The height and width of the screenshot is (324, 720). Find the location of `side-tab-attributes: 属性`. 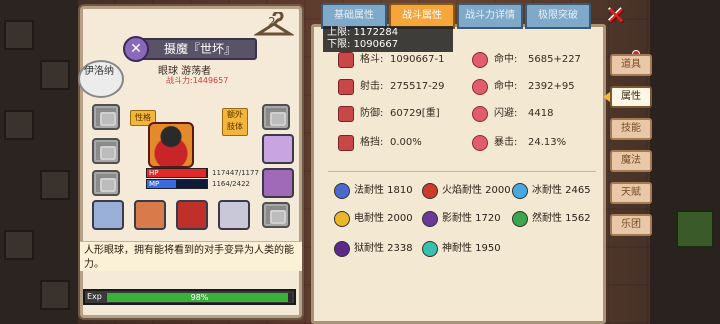

side-tab-attributes: 属性 is located at coordinates (627, 97).